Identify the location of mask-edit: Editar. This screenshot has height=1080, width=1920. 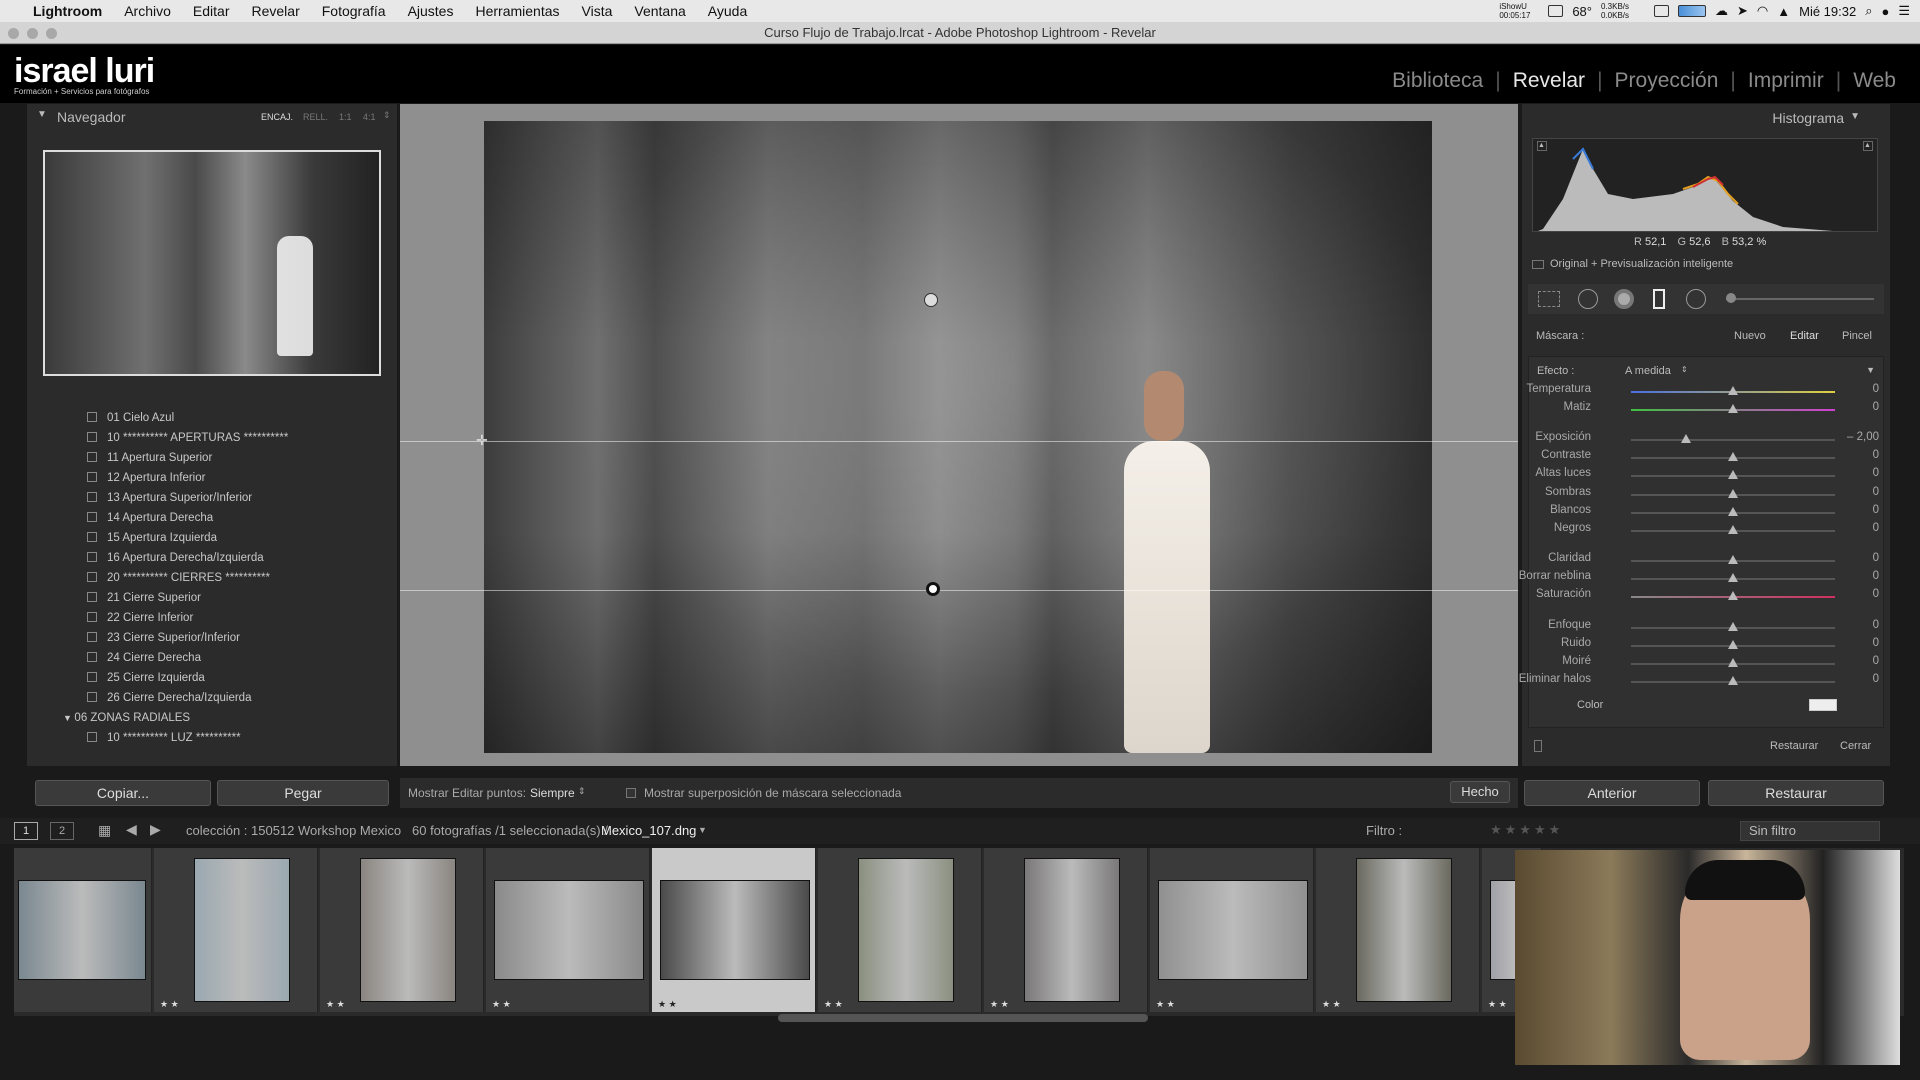
(1804, 336).